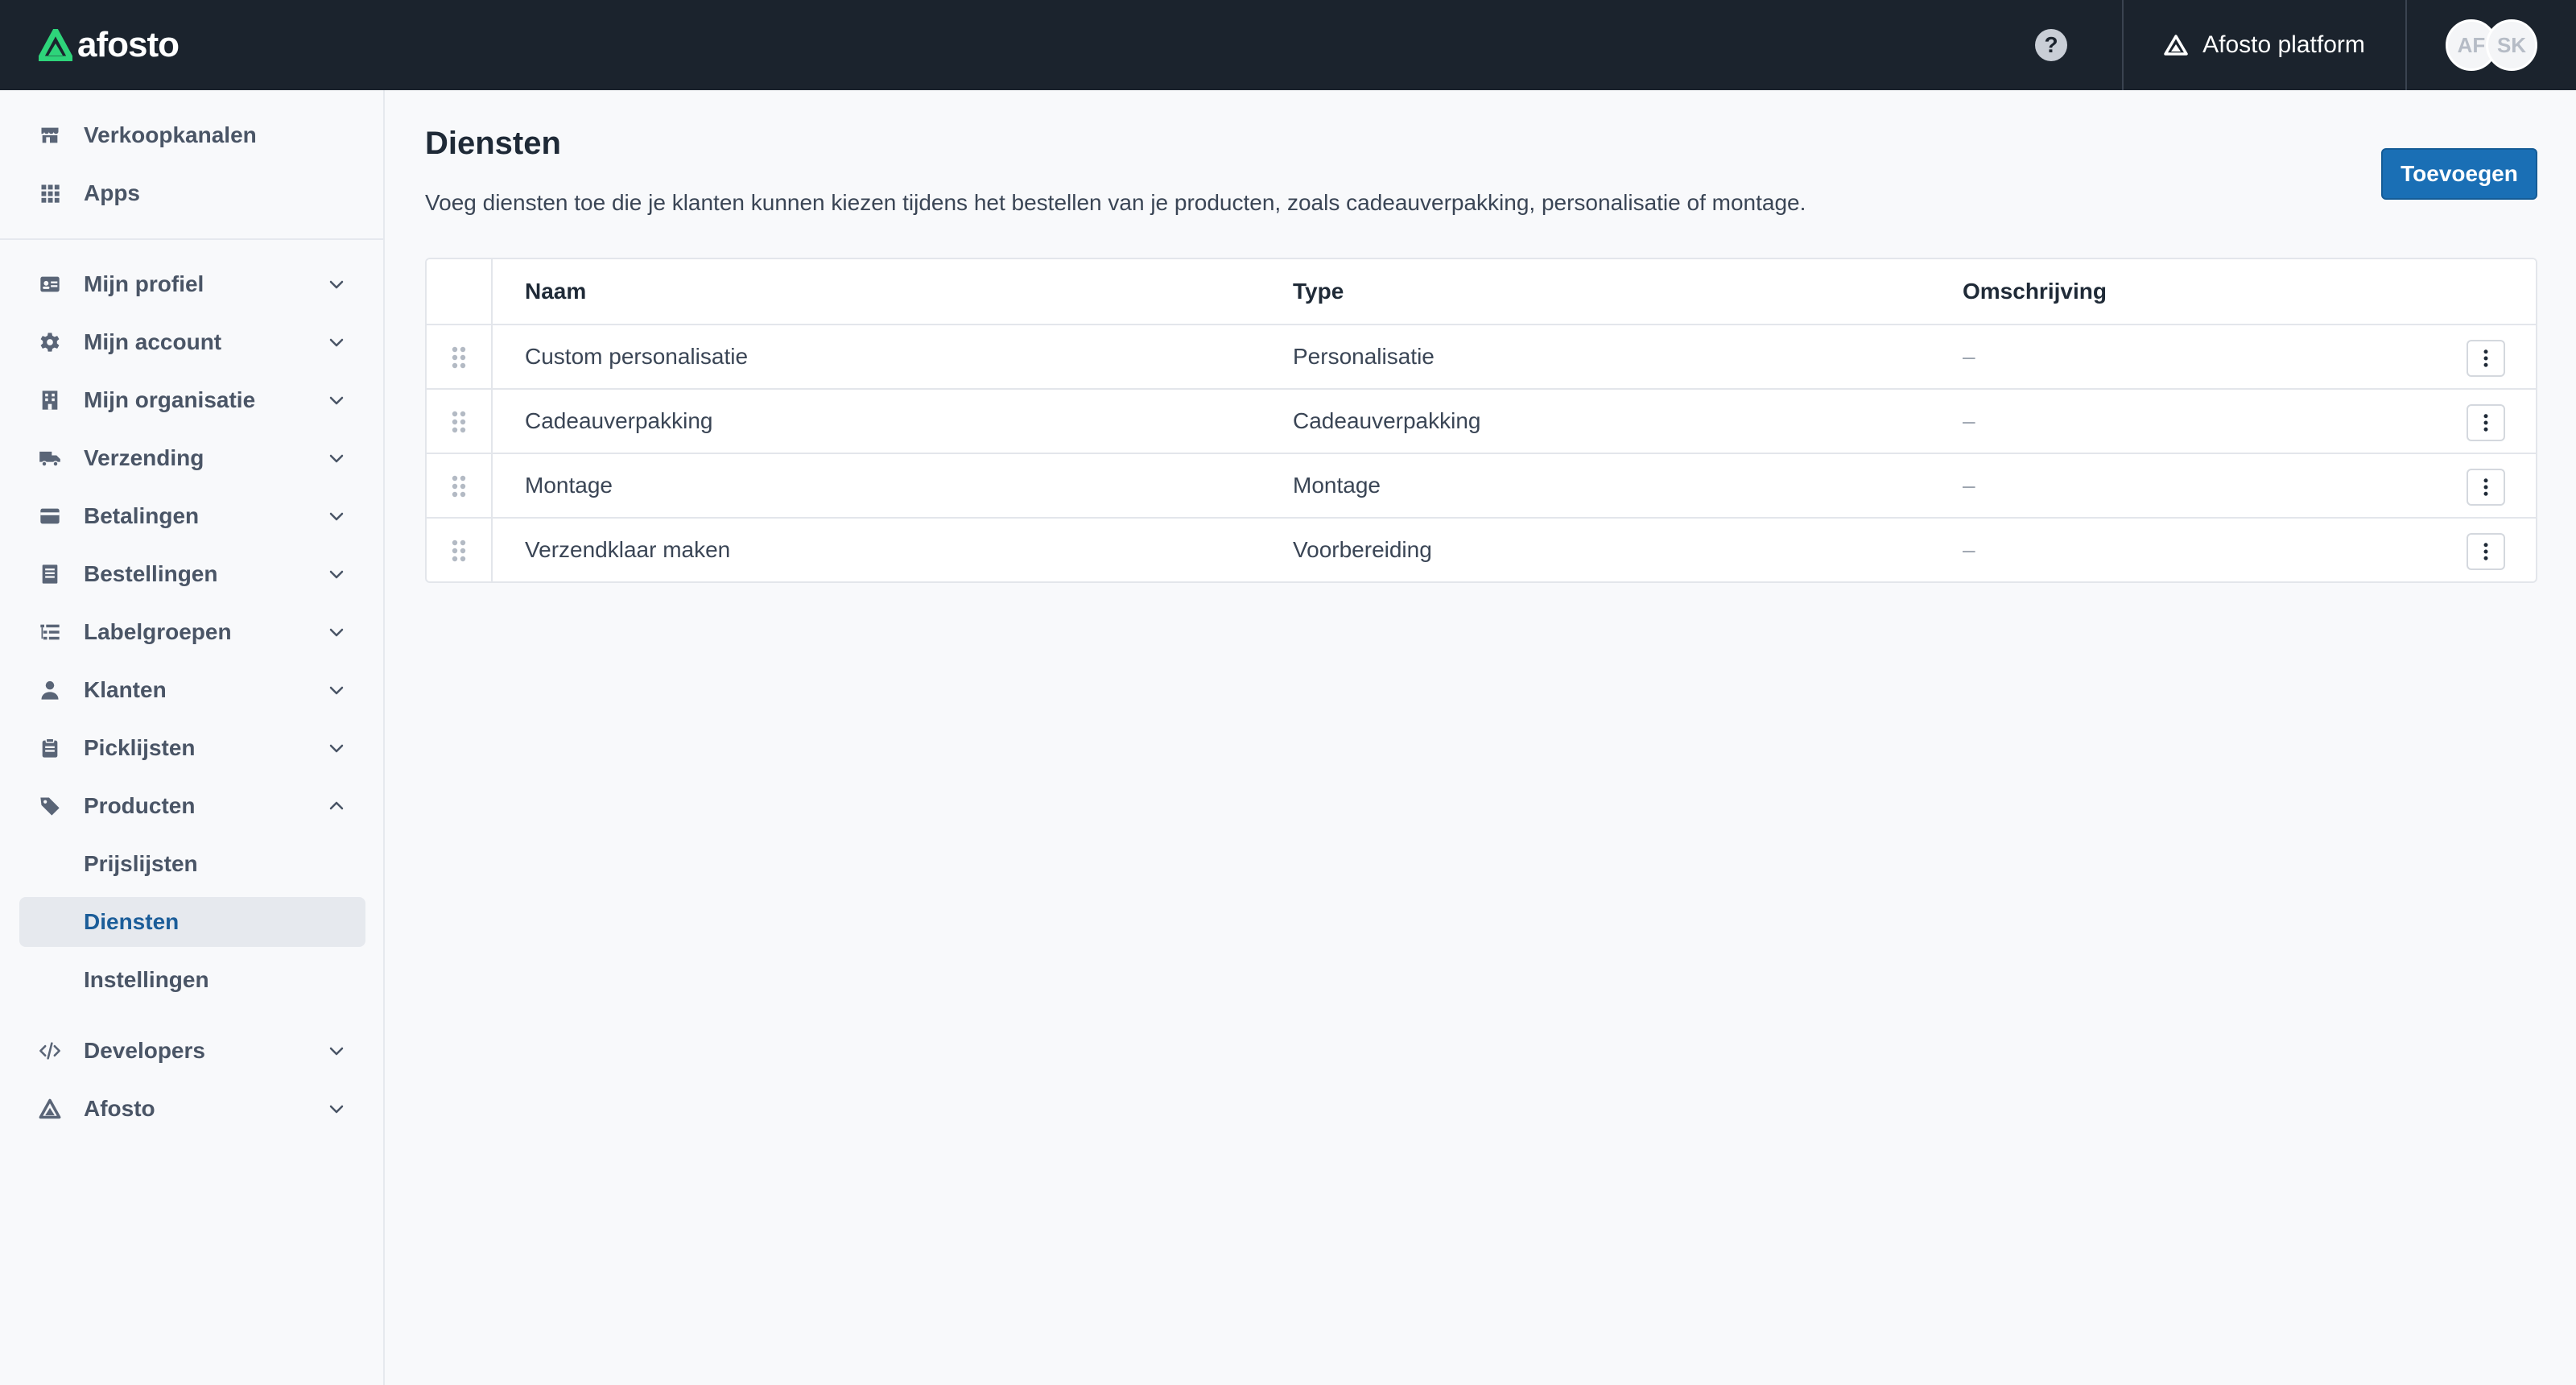 The image size is (2576, 1385). What do you see at coordinates (192, 690) in the screenshot?
I see `sidebar-item-klanten: Klanten` at bounding box center [192, 690].